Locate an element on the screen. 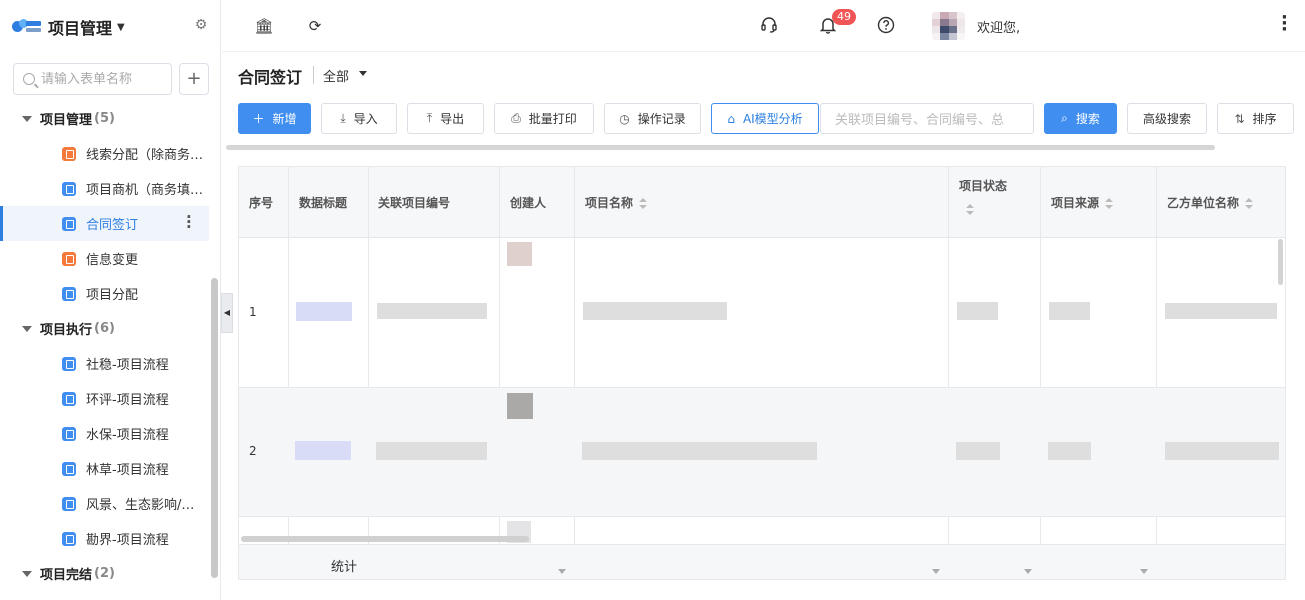  tree-item: 信息变更 is located at coordinates (104, 258).